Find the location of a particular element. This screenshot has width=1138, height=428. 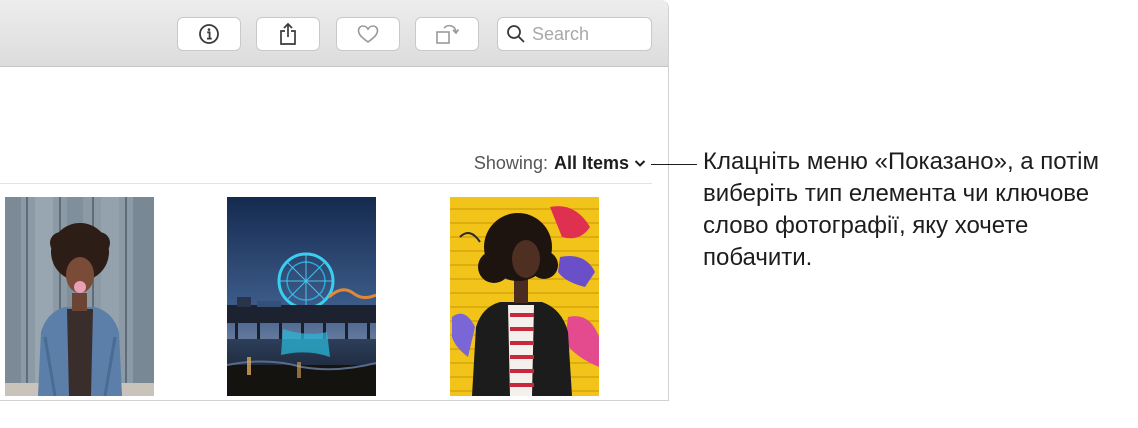

share-icon is located at coordinates (288, 33).